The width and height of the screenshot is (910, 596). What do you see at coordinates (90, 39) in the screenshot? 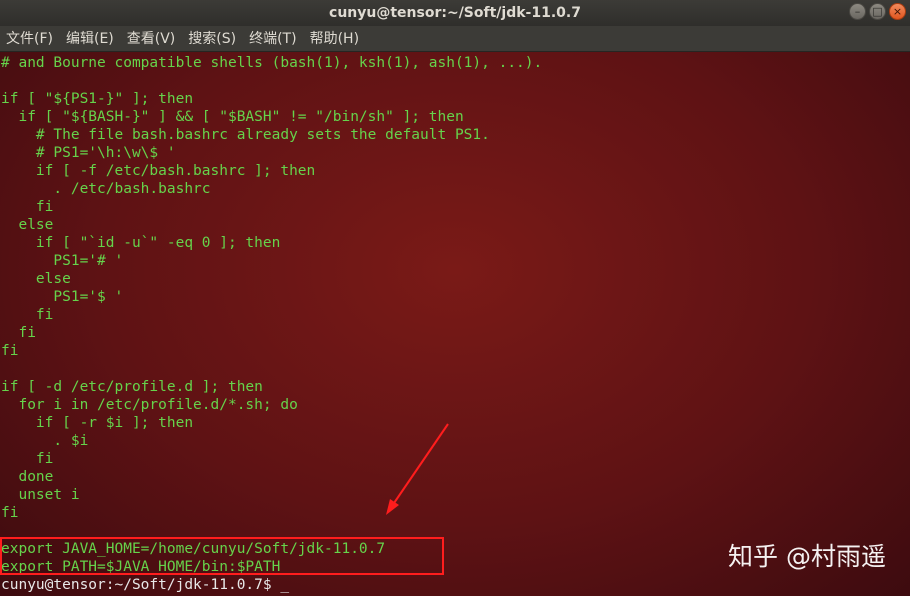
I see `menu-edit: 编辑(E)` at bounding box center [90, 39].